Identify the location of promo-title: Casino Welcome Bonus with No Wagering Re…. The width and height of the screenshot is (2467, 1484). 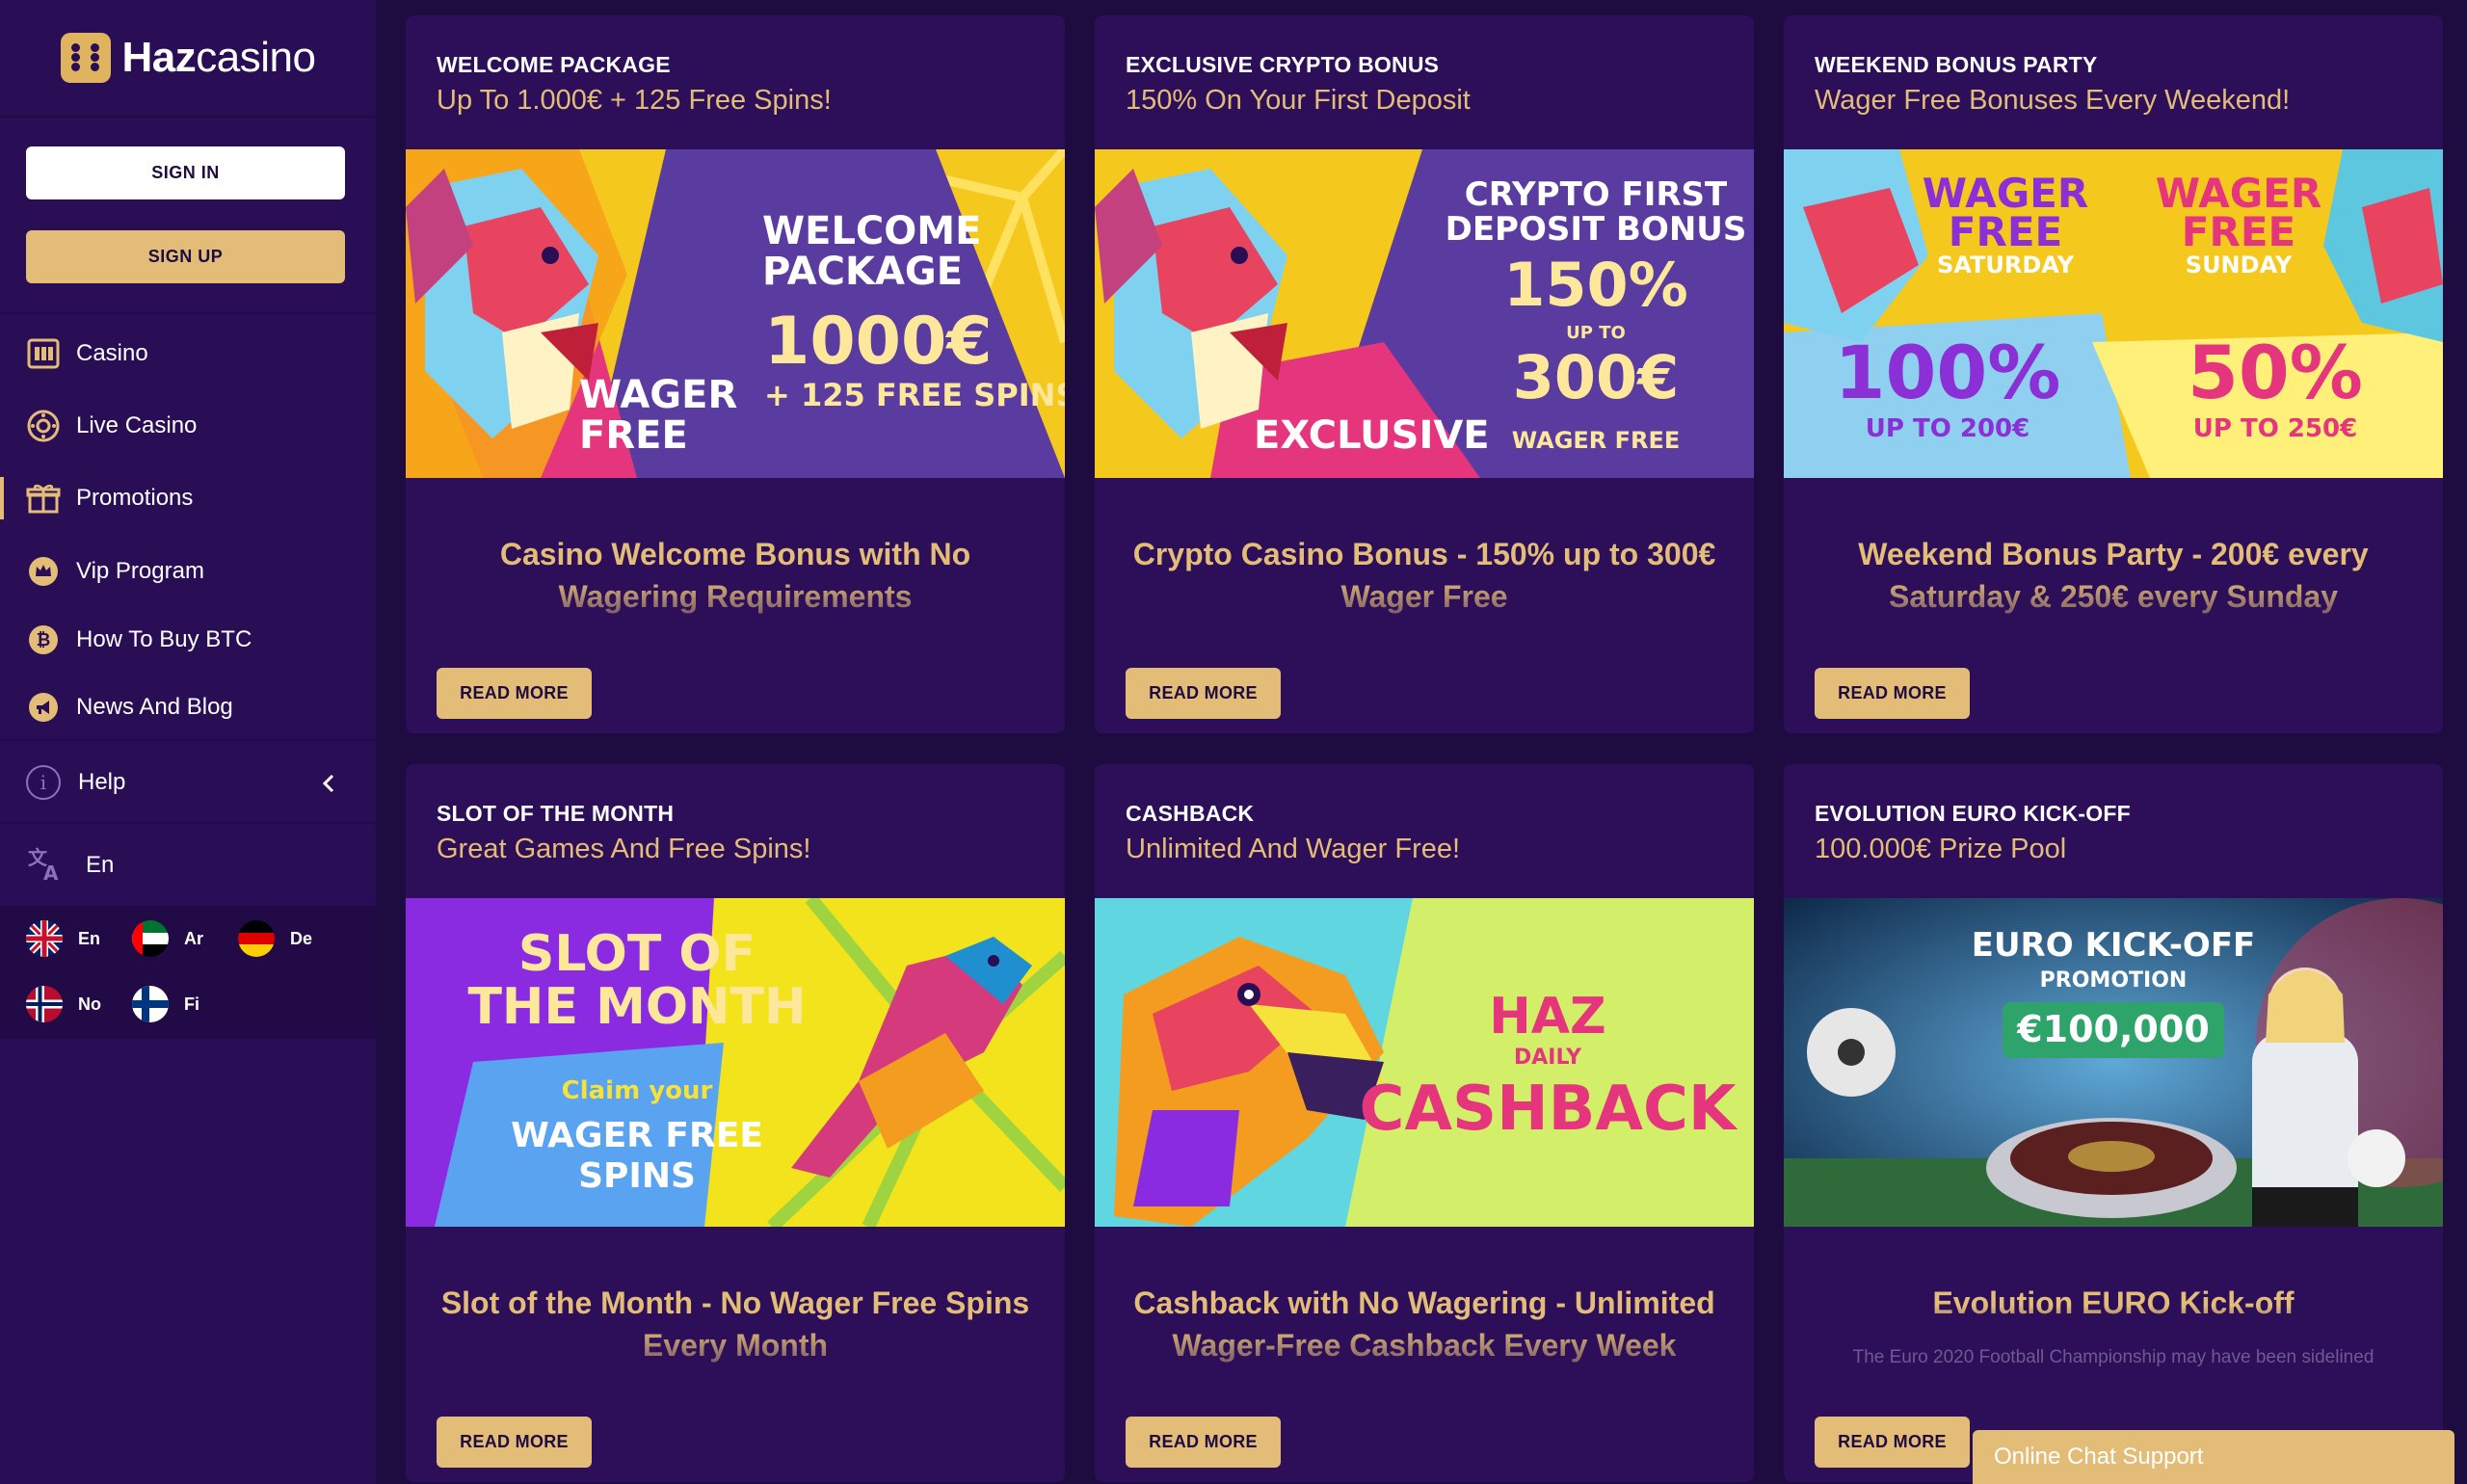
(735, 575).